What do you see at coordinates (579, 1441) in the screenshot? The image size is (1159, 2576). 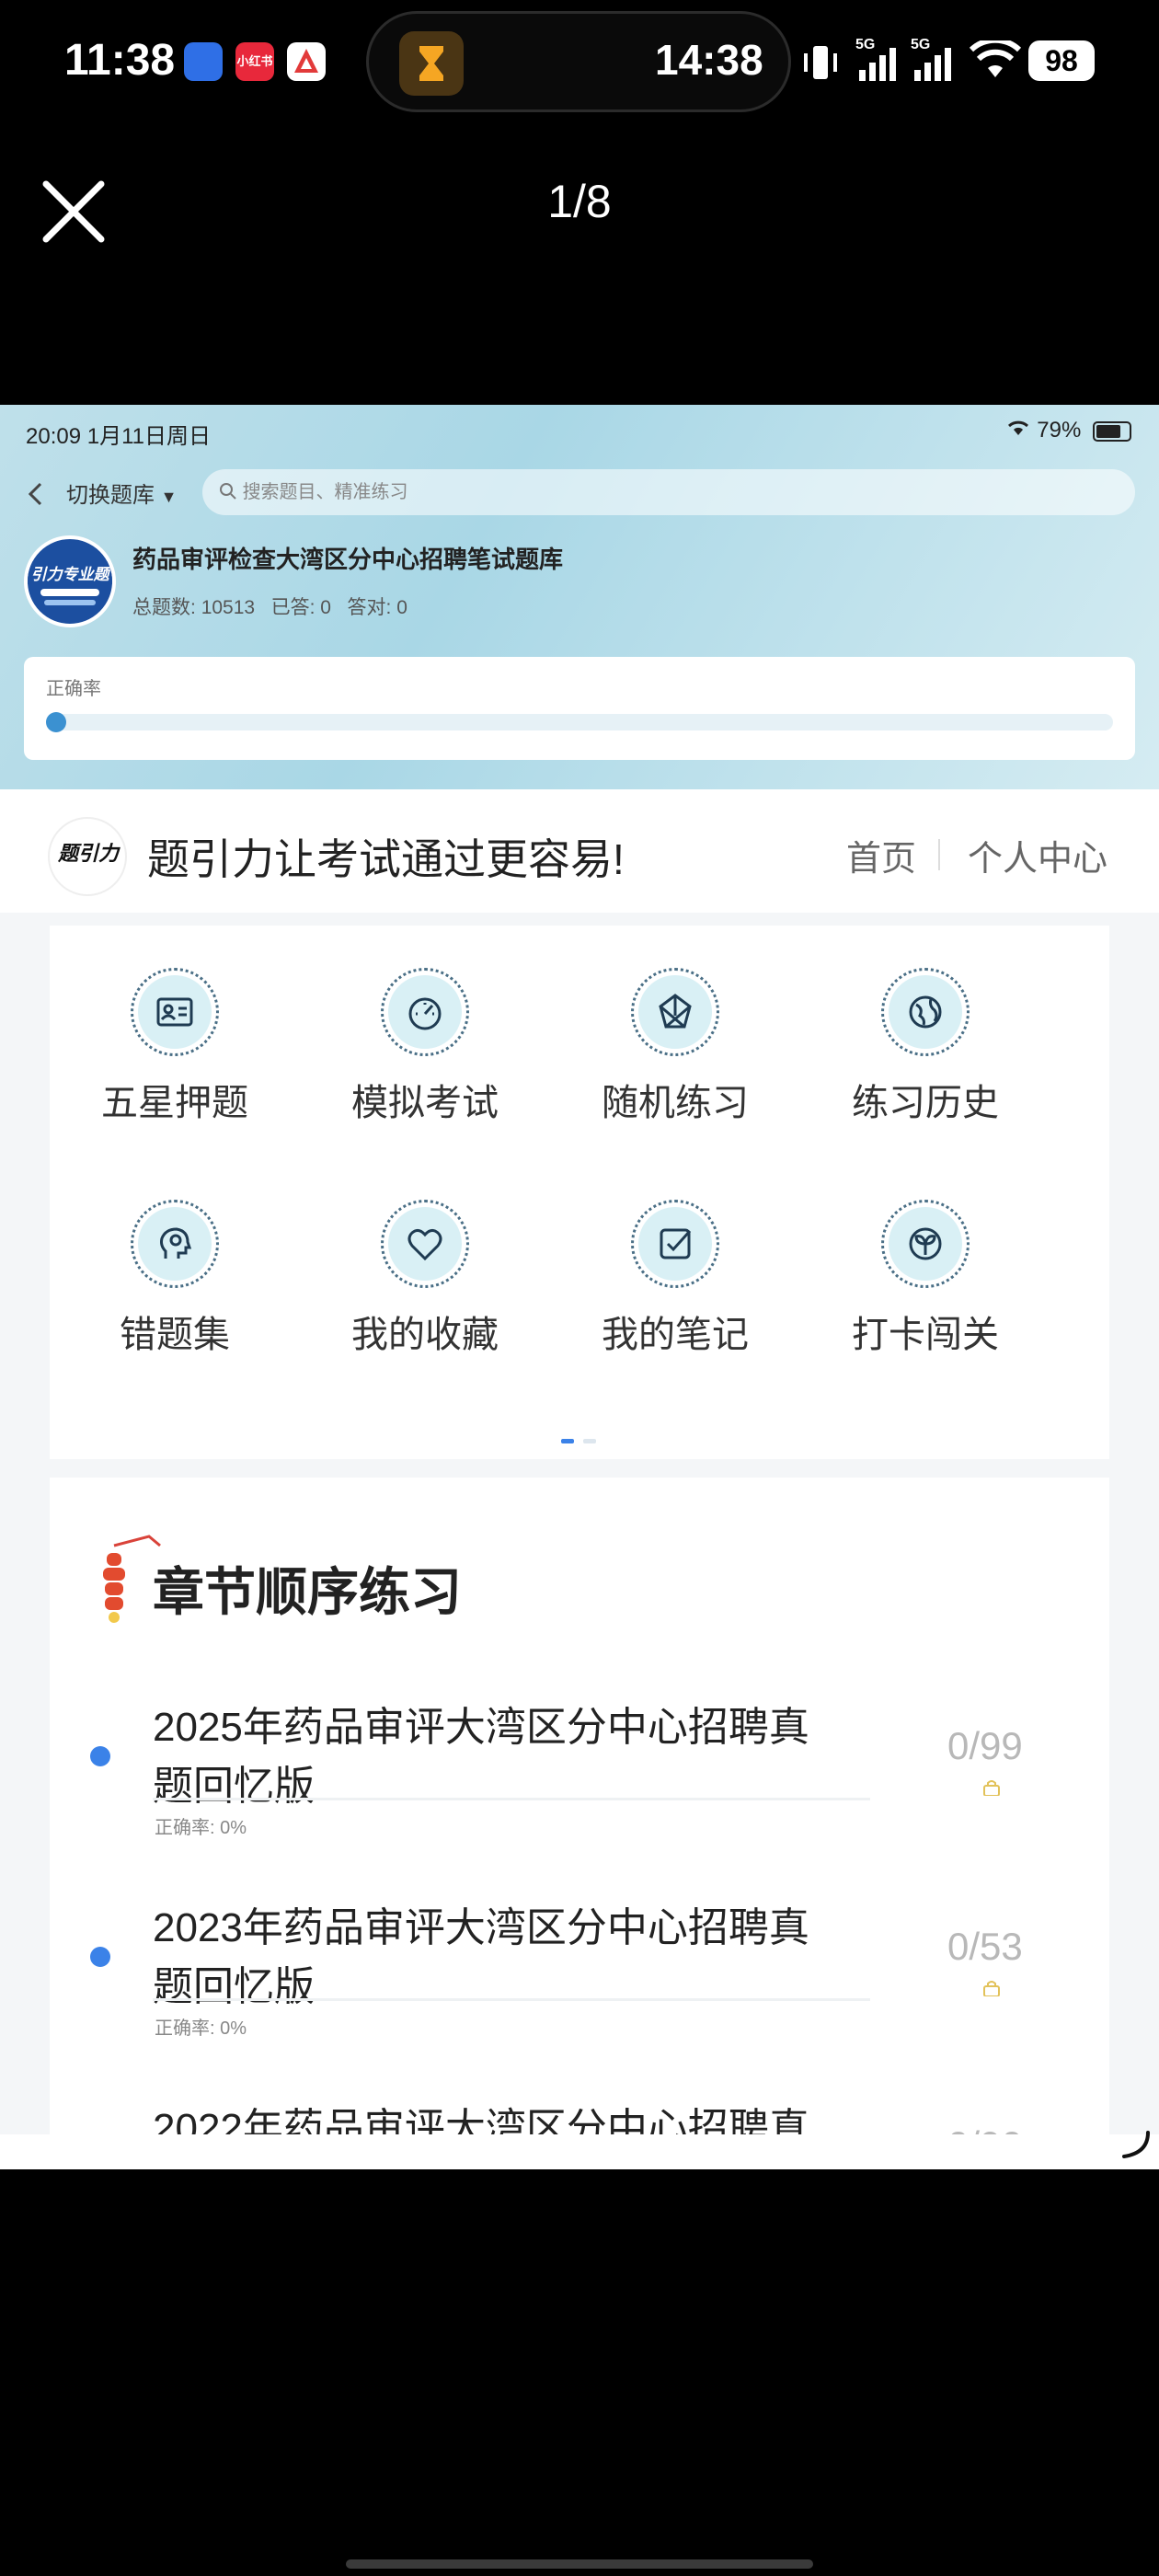 I see `page-dots` at bounding box center [579, 1441].